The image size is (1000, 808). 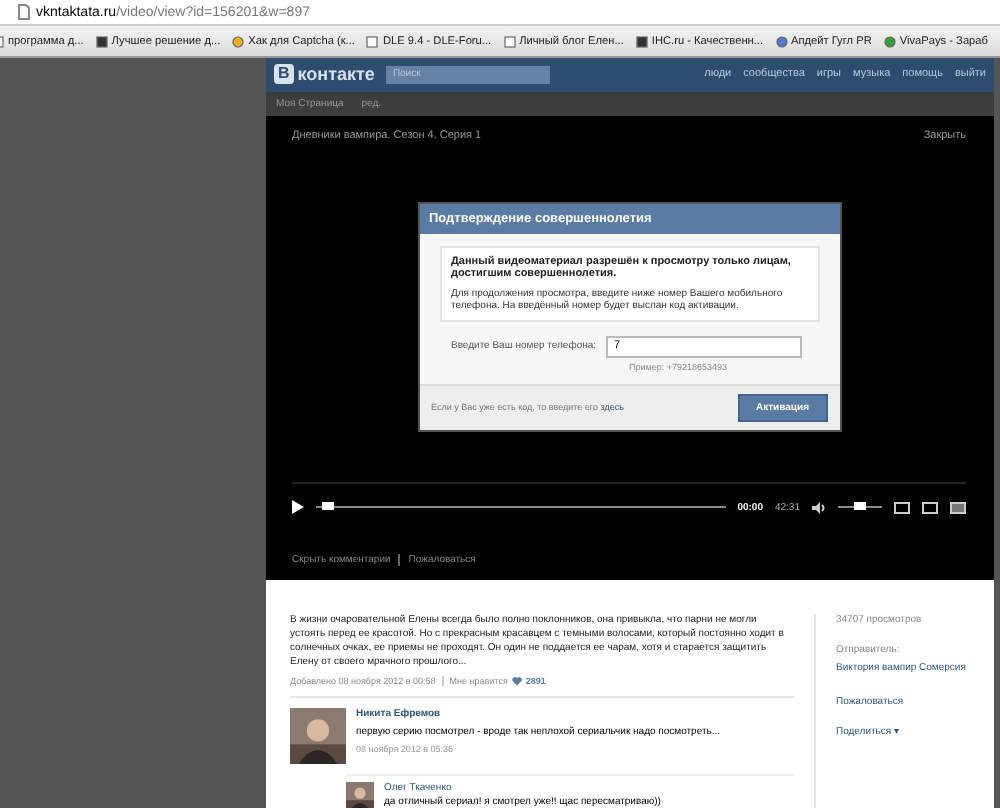 What do you see at coordinates (860, 506) in the screenshot?
I see `volume-thumb` at bounding box center [860, 506].